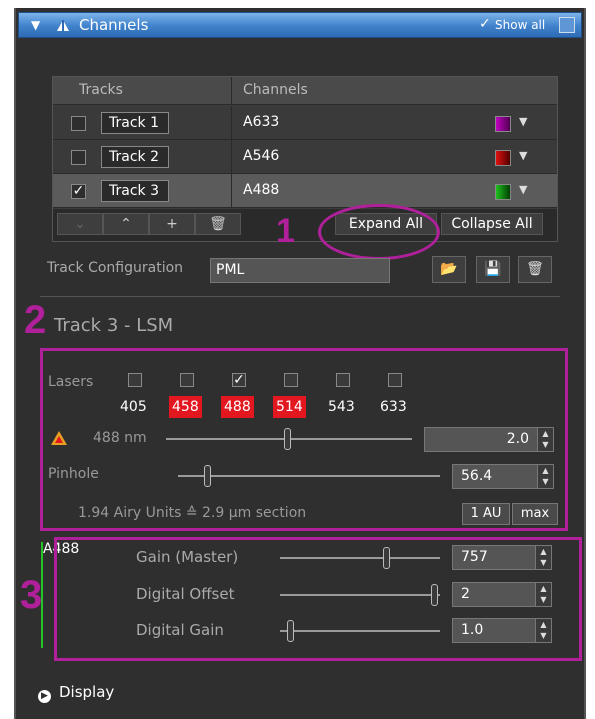 Image resolution: width=595 pixels, height=719 pixels. Describe the element at coordinates (239, 380) in the screenshot. I see `laser-488-checkbox: ✓` at that location.